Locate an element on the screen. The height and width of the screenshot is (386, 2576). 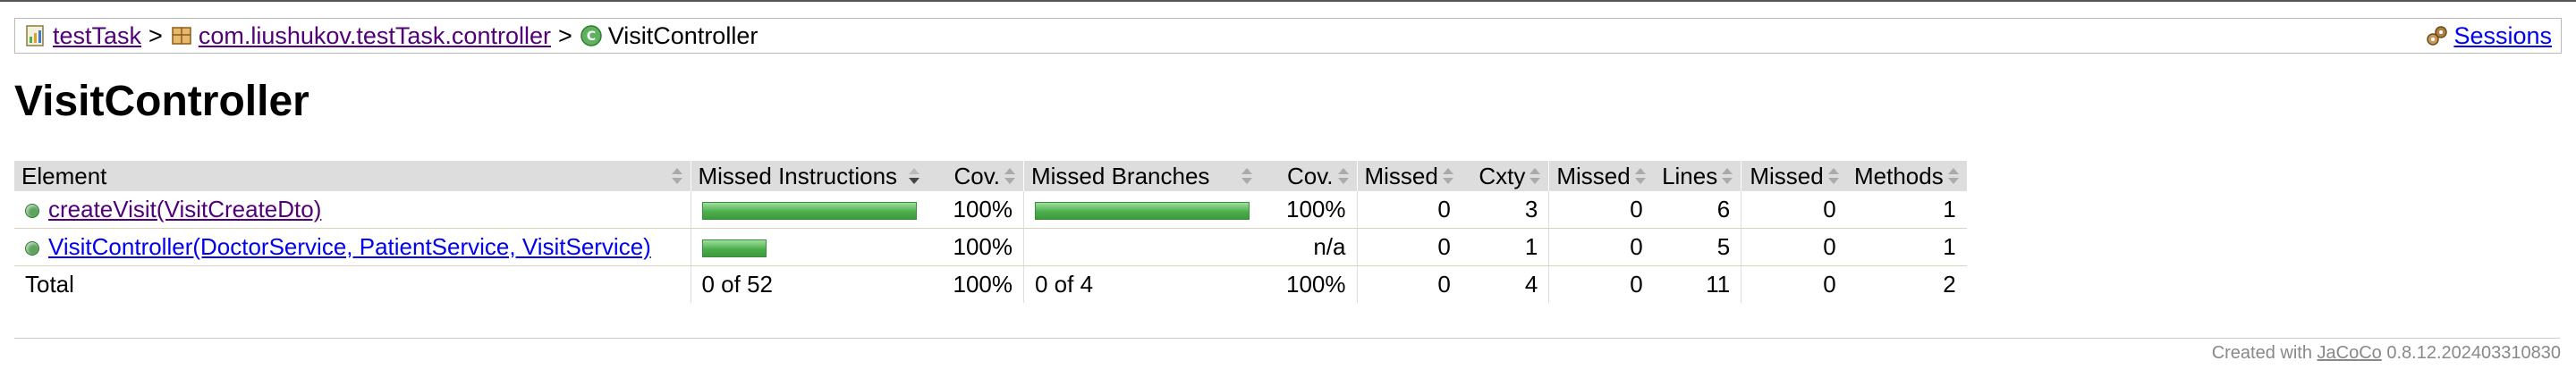
header-label: Lines is located at coordinates (1690, 175).